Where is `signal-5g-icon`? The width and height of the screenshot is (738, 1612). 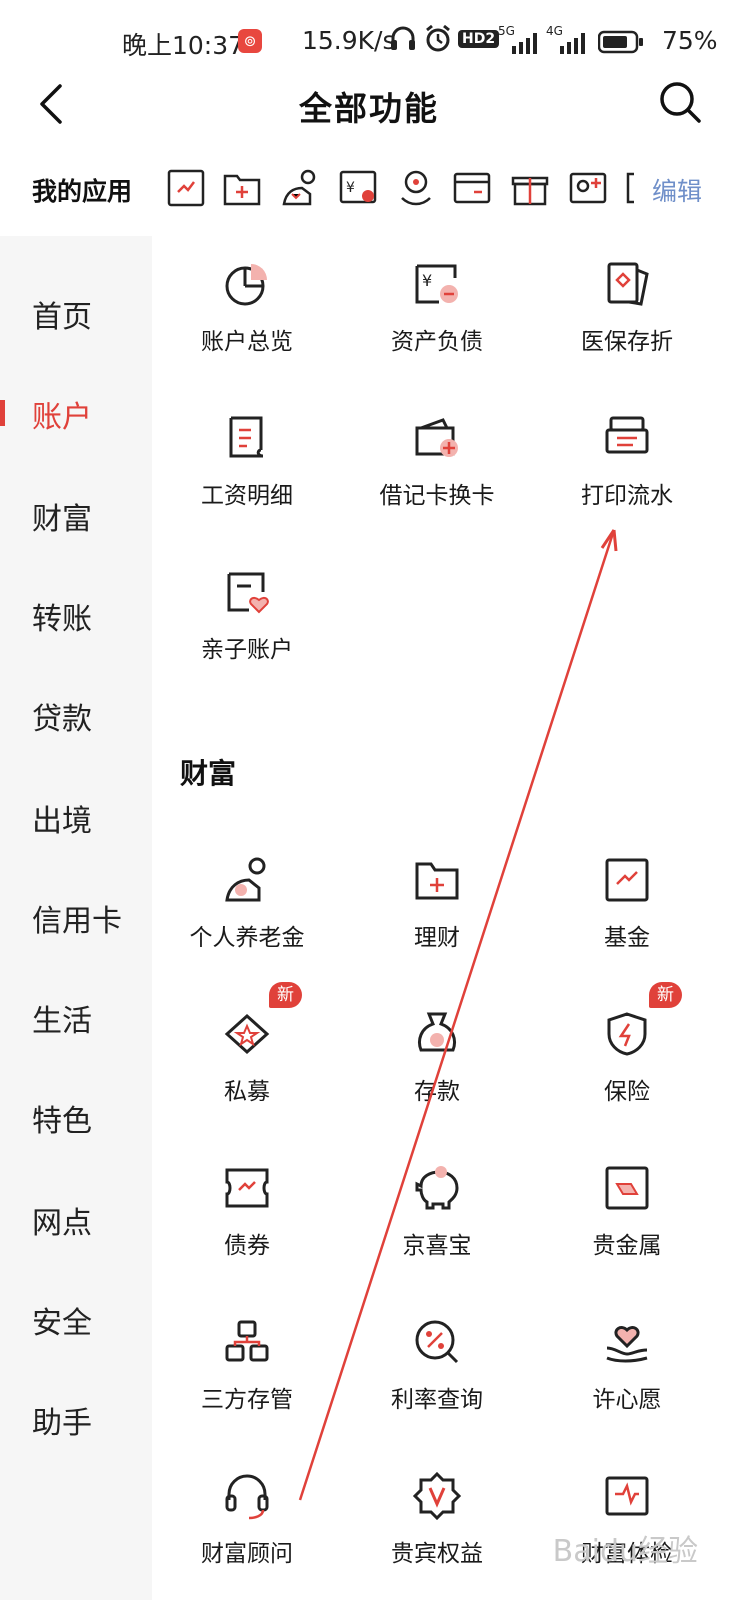 signal-5g-icon is located at coordinates (524, 43).